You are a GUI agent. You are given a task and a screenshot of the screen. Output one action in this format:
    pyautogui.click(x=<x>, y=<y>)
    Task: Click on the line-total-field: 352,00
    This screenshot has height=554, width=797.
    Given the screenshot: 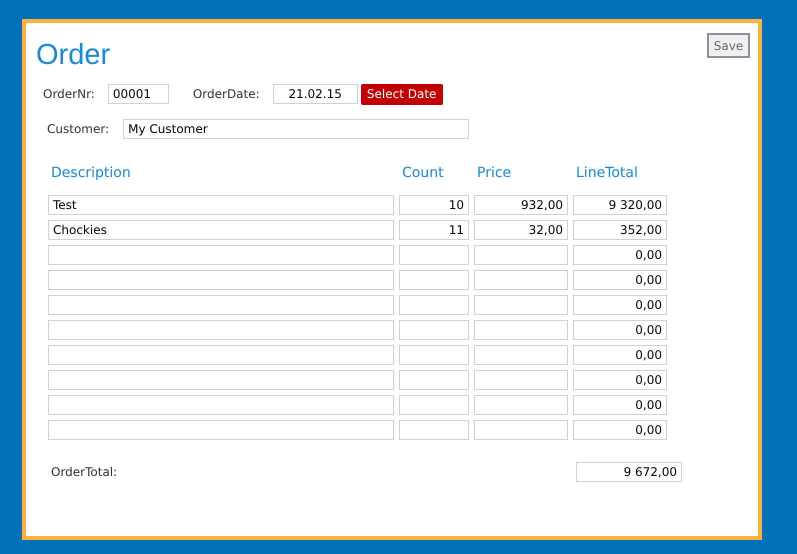 What is the action you would take?
    pyautogui.click(x=620, y=230)
    